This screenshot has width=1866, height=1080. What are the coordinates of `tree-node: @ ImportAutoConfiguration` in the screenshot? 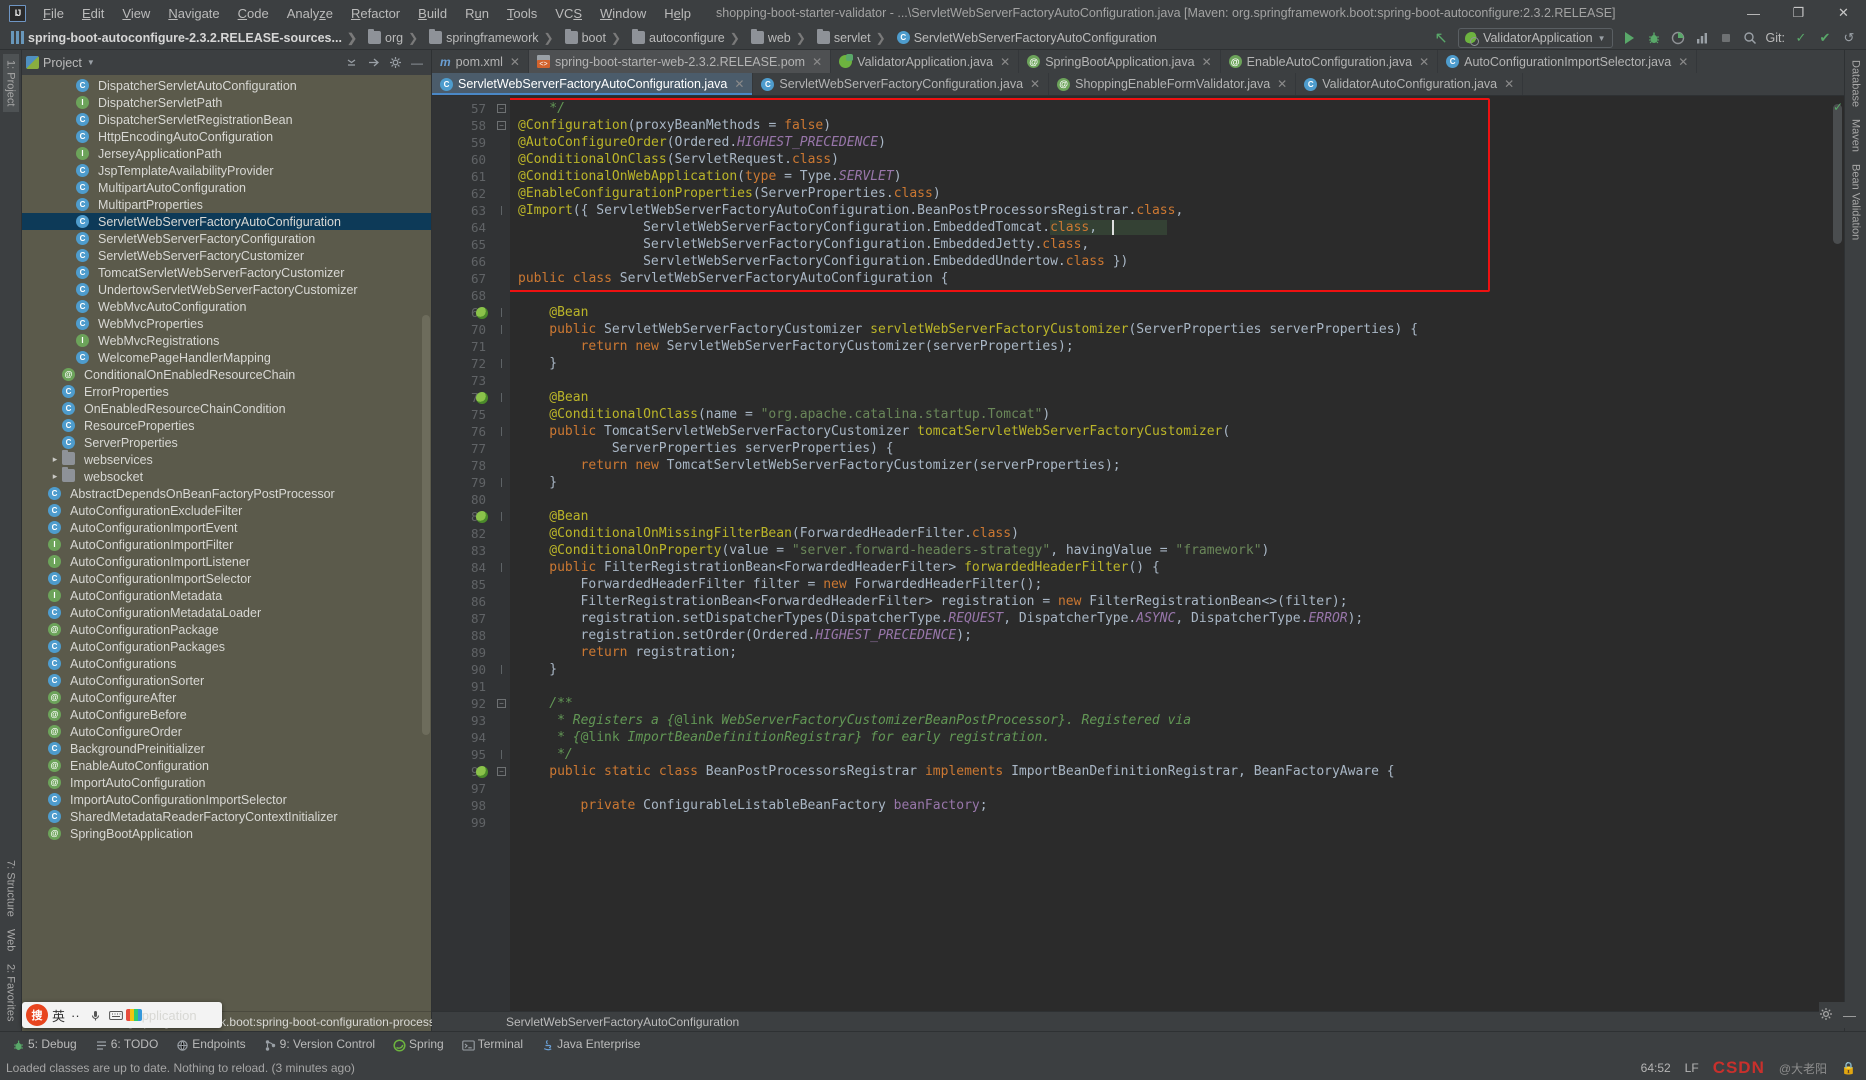 It's located at (226, 782).